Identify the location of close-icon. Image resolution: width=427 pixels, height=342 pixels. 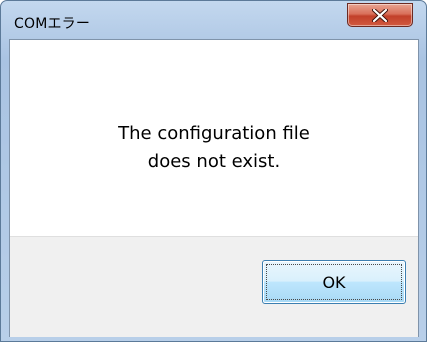
(380, 15).